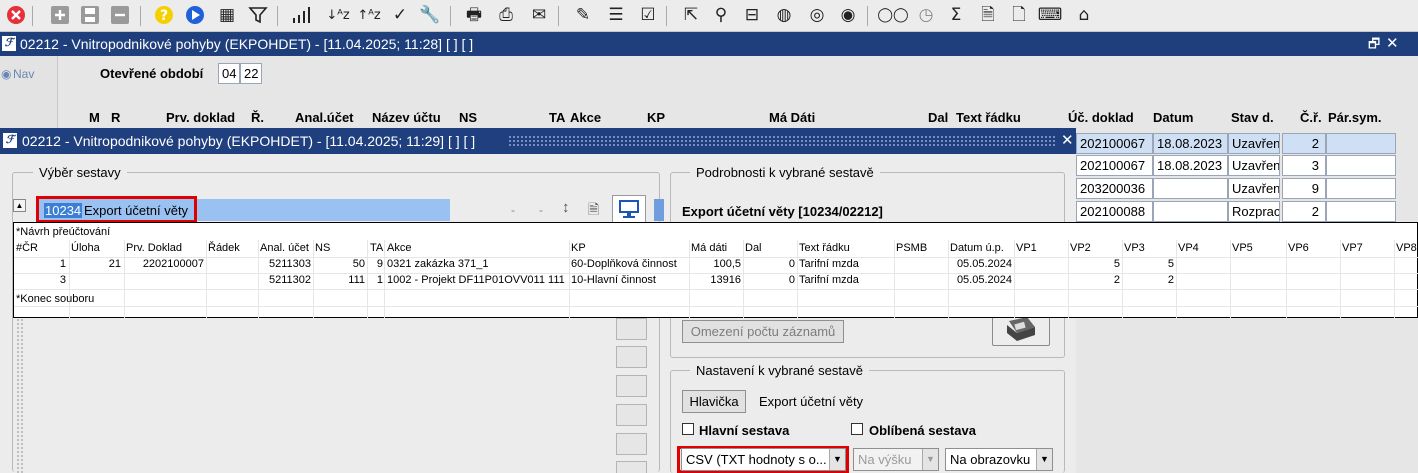  Describe the element at coordinates (468, 117) in the screenshot. I see `column-header-ns: NS` at that location.